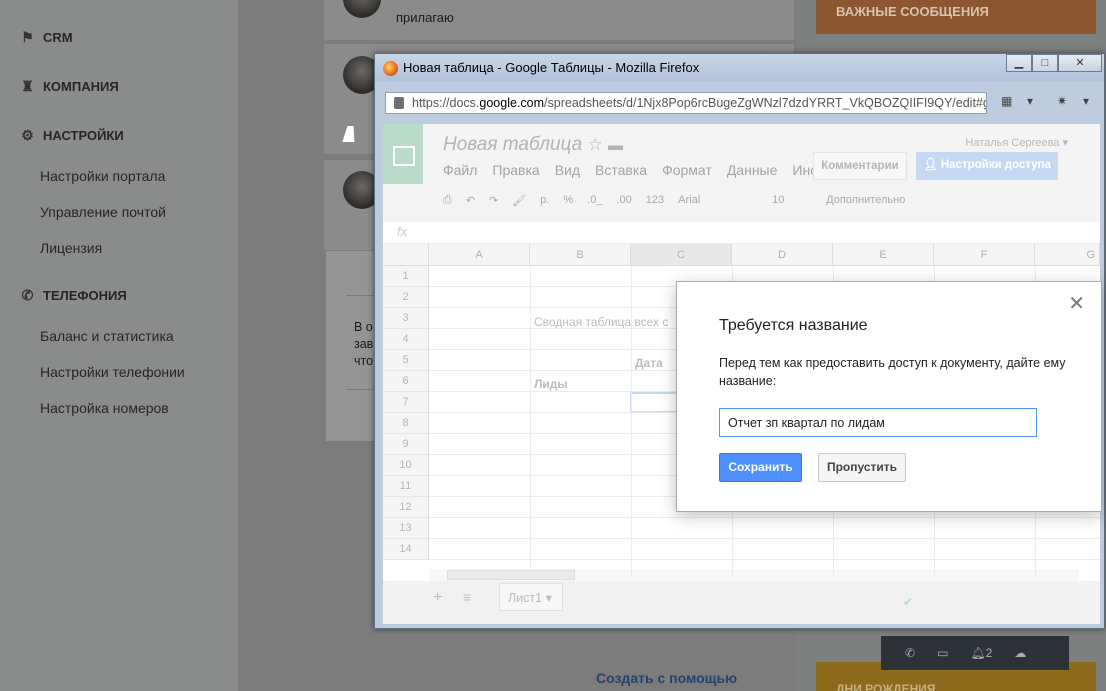 The image size is (1106, 691). Describe the element at coordinates (511, 575) in the screenshot. I see `scrollbar-thumb` at that location.